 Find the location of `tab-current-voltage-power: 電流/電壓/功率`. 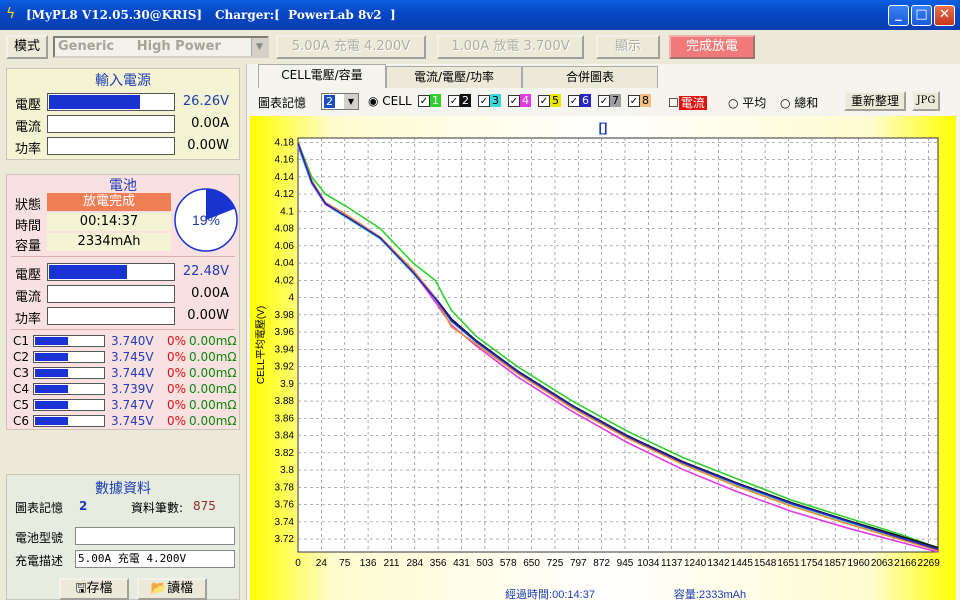

tab-current-voltage-power: 電流/電壓/功率 is located at coordinates (454, 77).